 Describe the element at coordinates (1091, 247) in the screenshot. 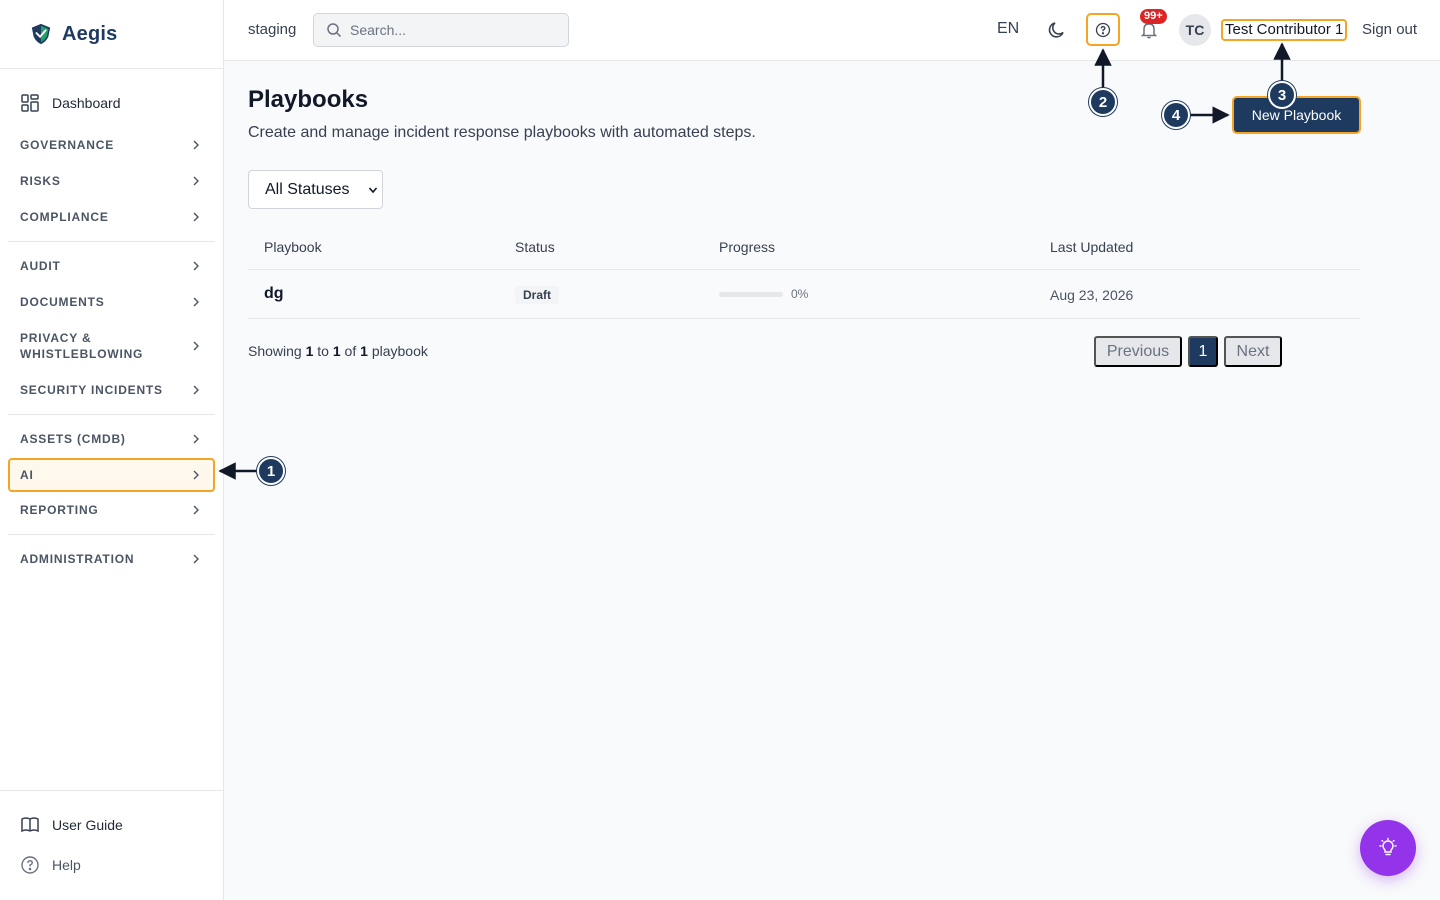

I see `column-header-last-updated: Last Updated` at that location.